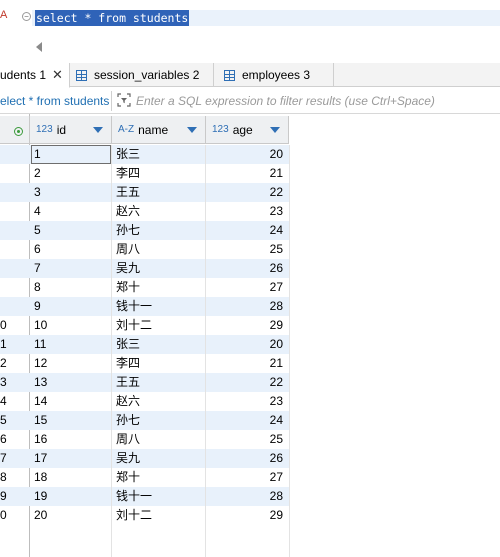 This screenshot has height=557, width=500. What do you see at coordinates (159, 130) in the screenshot?
I see `column-header-name: A-Z name` at bounding box center [159, 130].